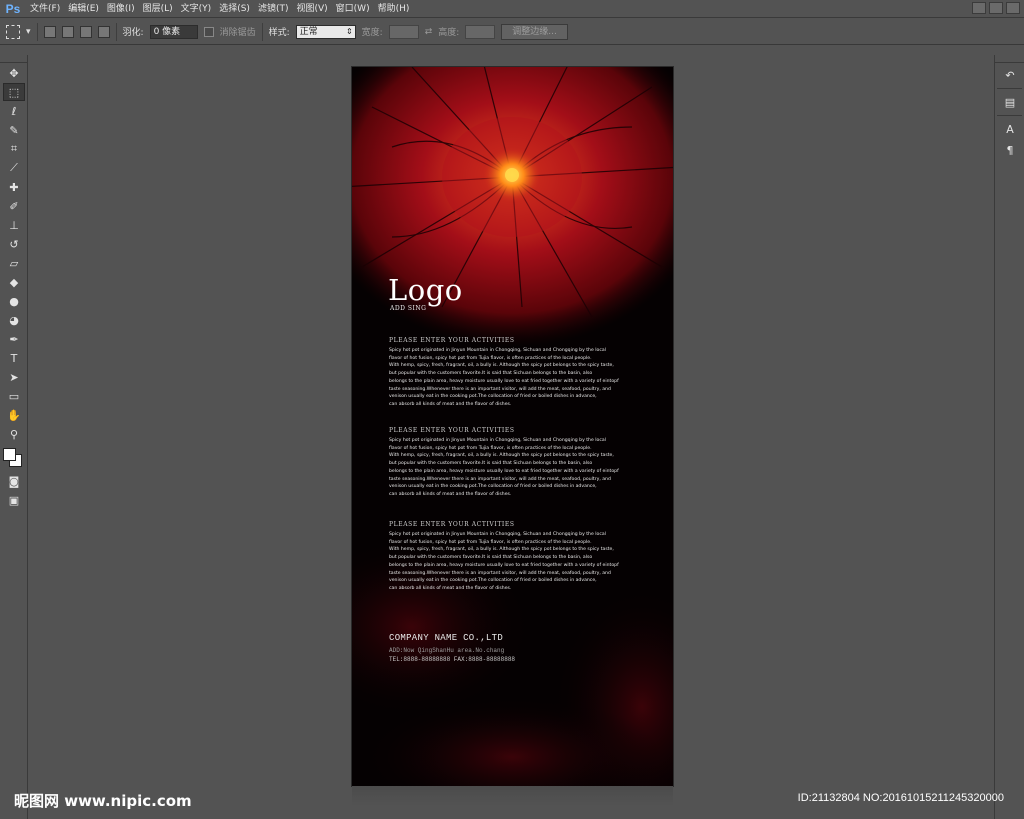  What do you see at coordinates (14, 301) in the screenshot?
I see `blur-icon: ●` at bounding box center [14, 301].